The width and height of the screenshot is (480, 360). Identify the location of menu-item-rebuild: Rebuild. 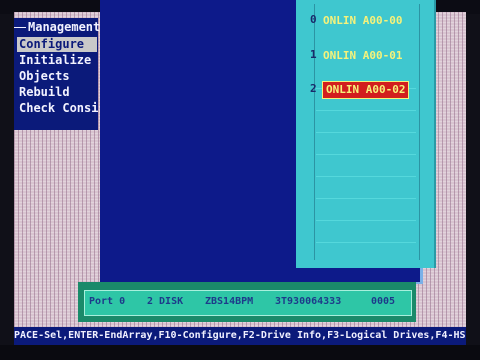
(44, 92).